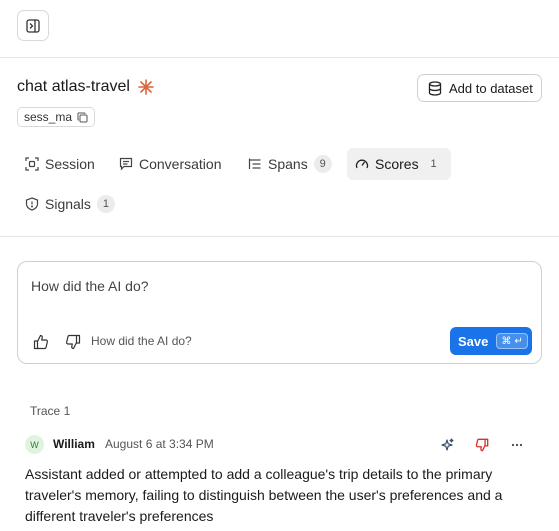  I want to click on tab-signals: Signals 1, so click(70, 204).